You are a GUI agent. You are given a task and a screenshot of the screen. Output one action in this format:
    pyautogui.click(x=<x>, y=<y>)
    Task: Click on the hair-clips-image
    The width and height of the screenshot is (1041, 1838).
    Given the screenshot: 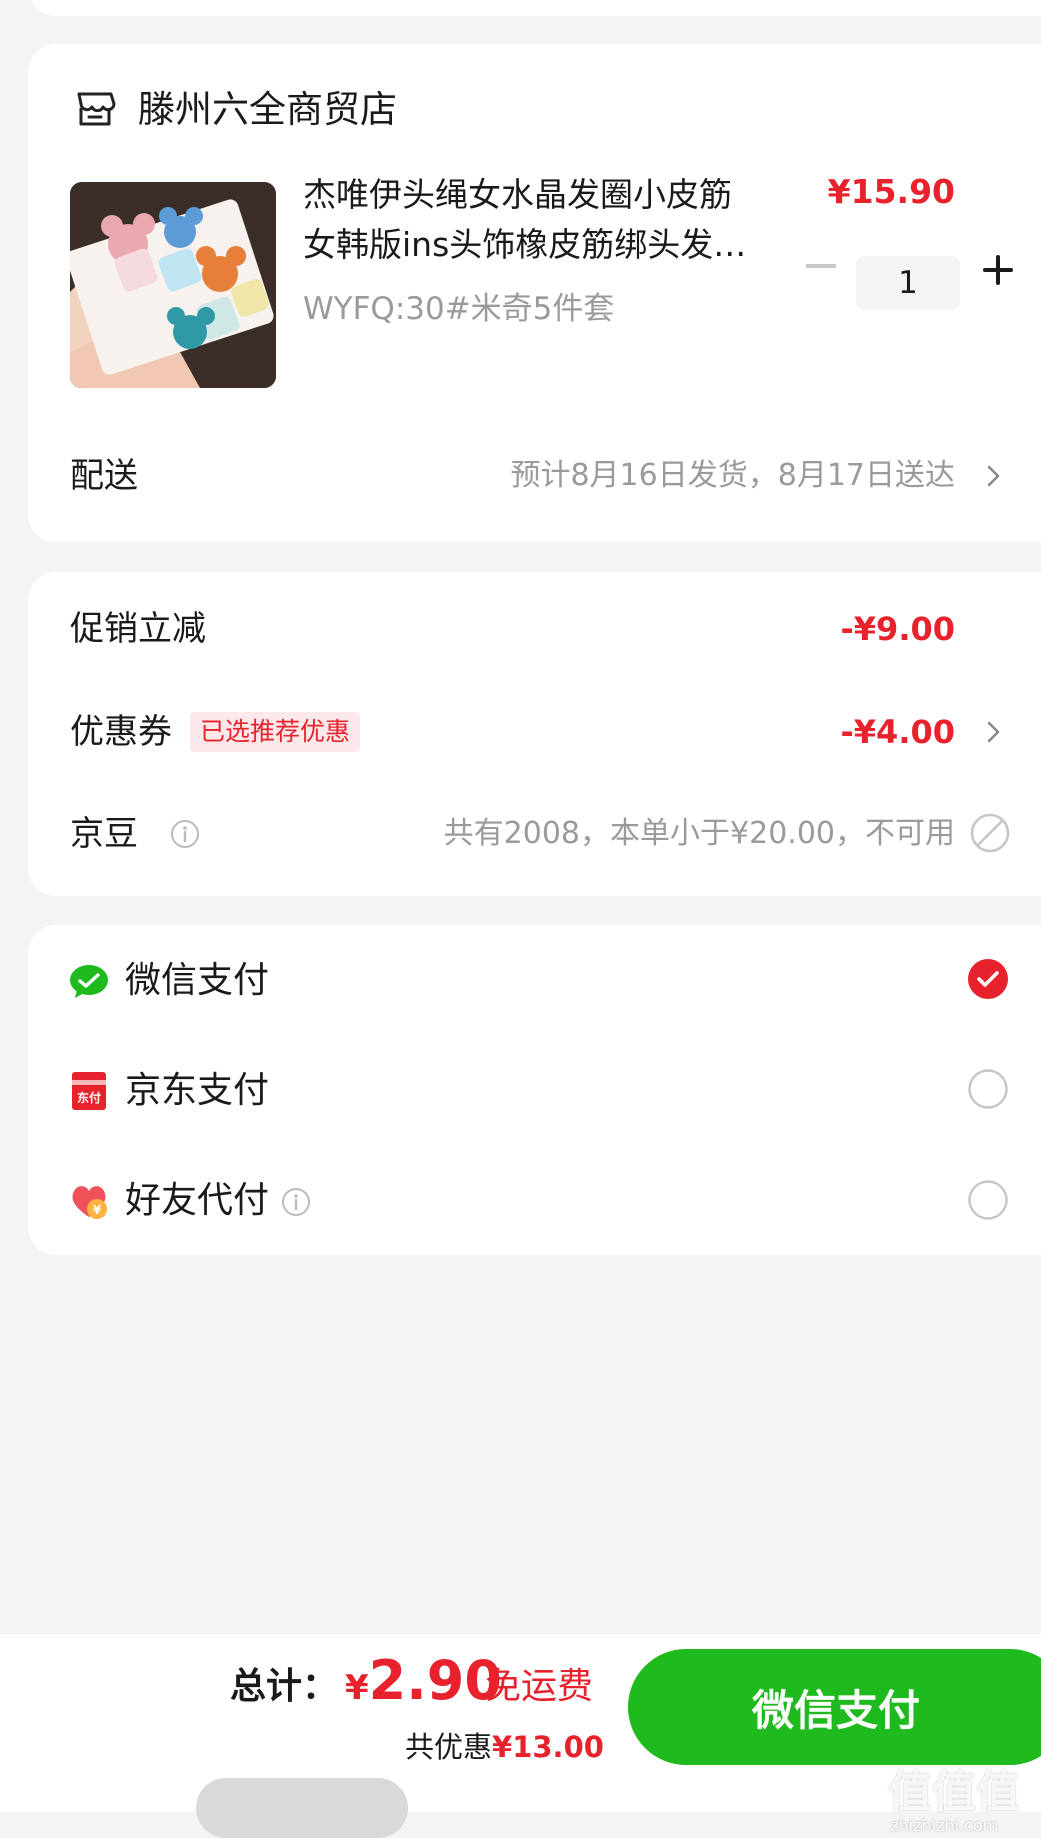 What is the action you would take?
    pyautogui.click(x=173, y=285)
    